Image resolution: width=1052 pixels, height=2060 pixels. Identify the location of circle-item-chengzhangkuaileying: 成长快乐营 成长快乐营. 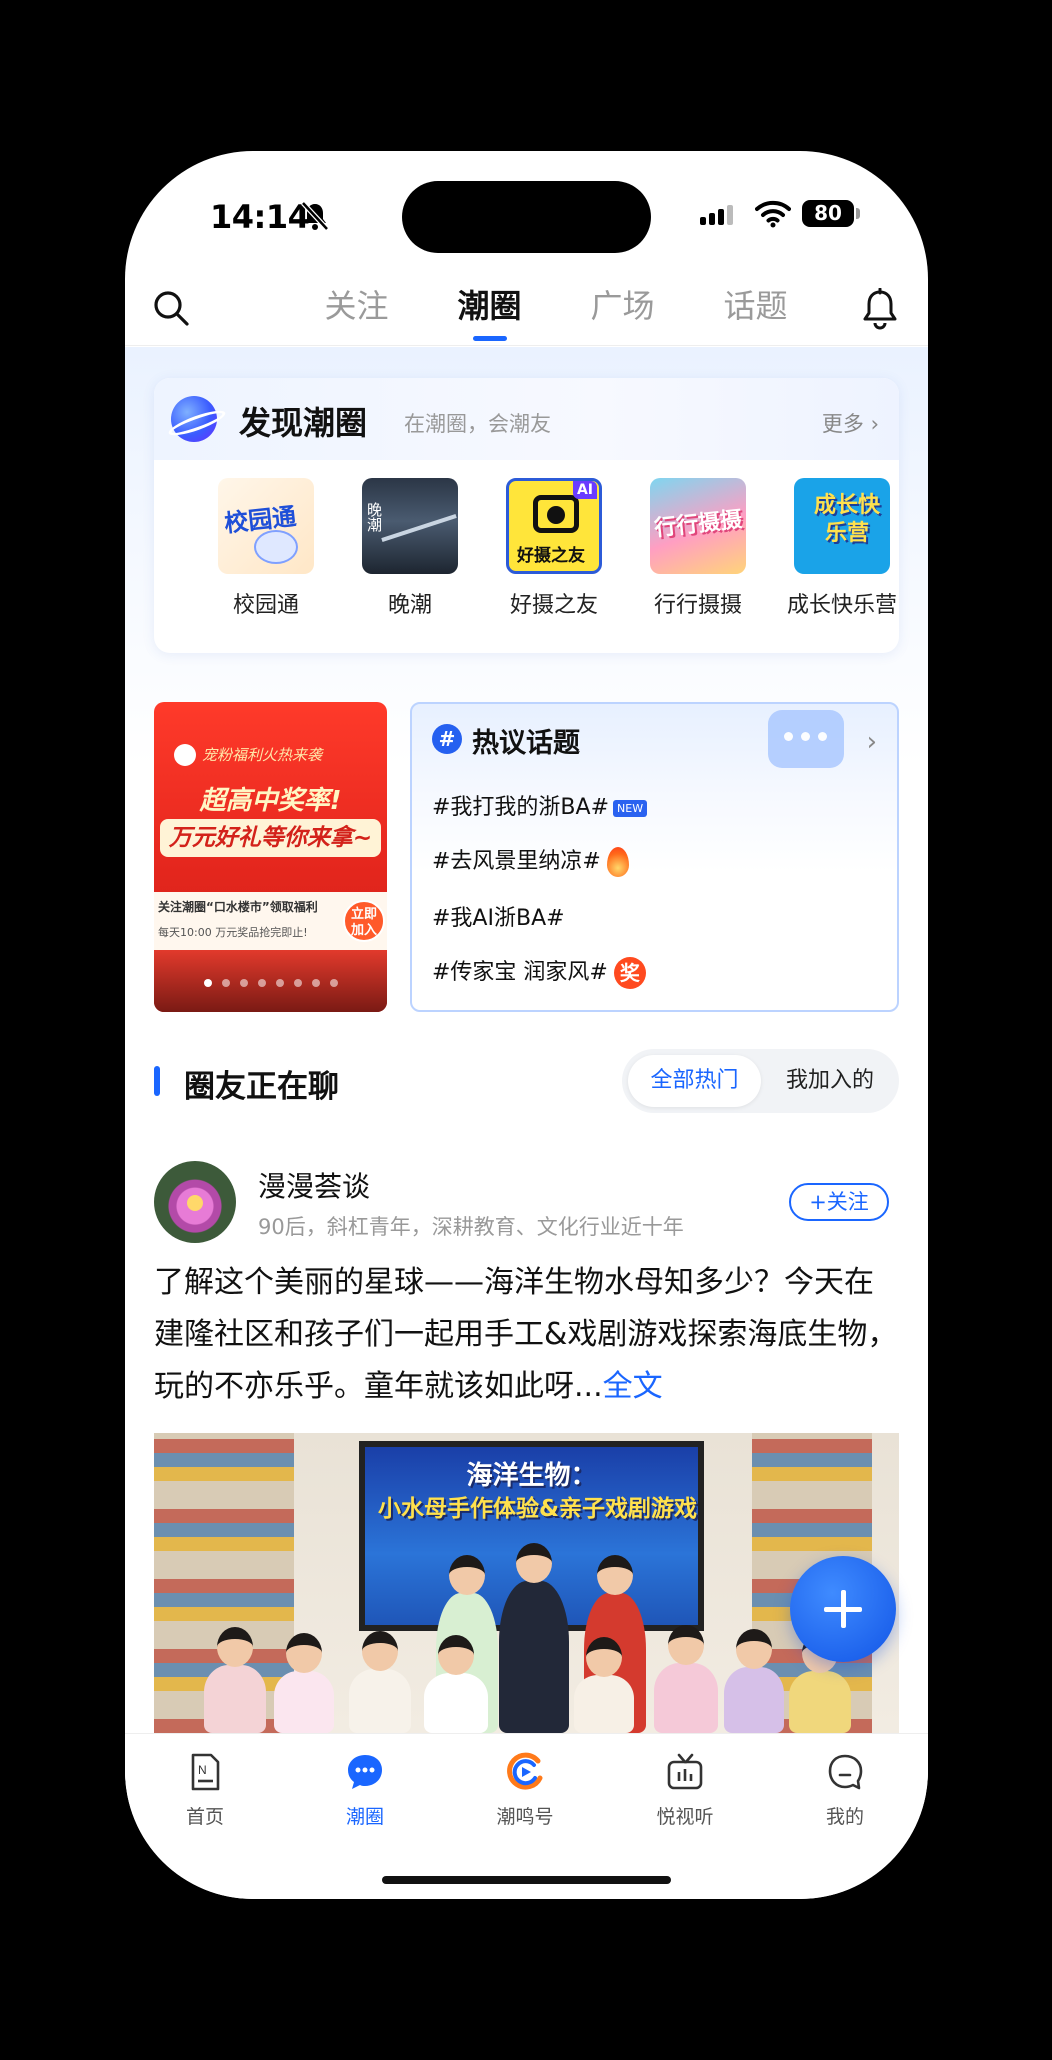
(842, 548).